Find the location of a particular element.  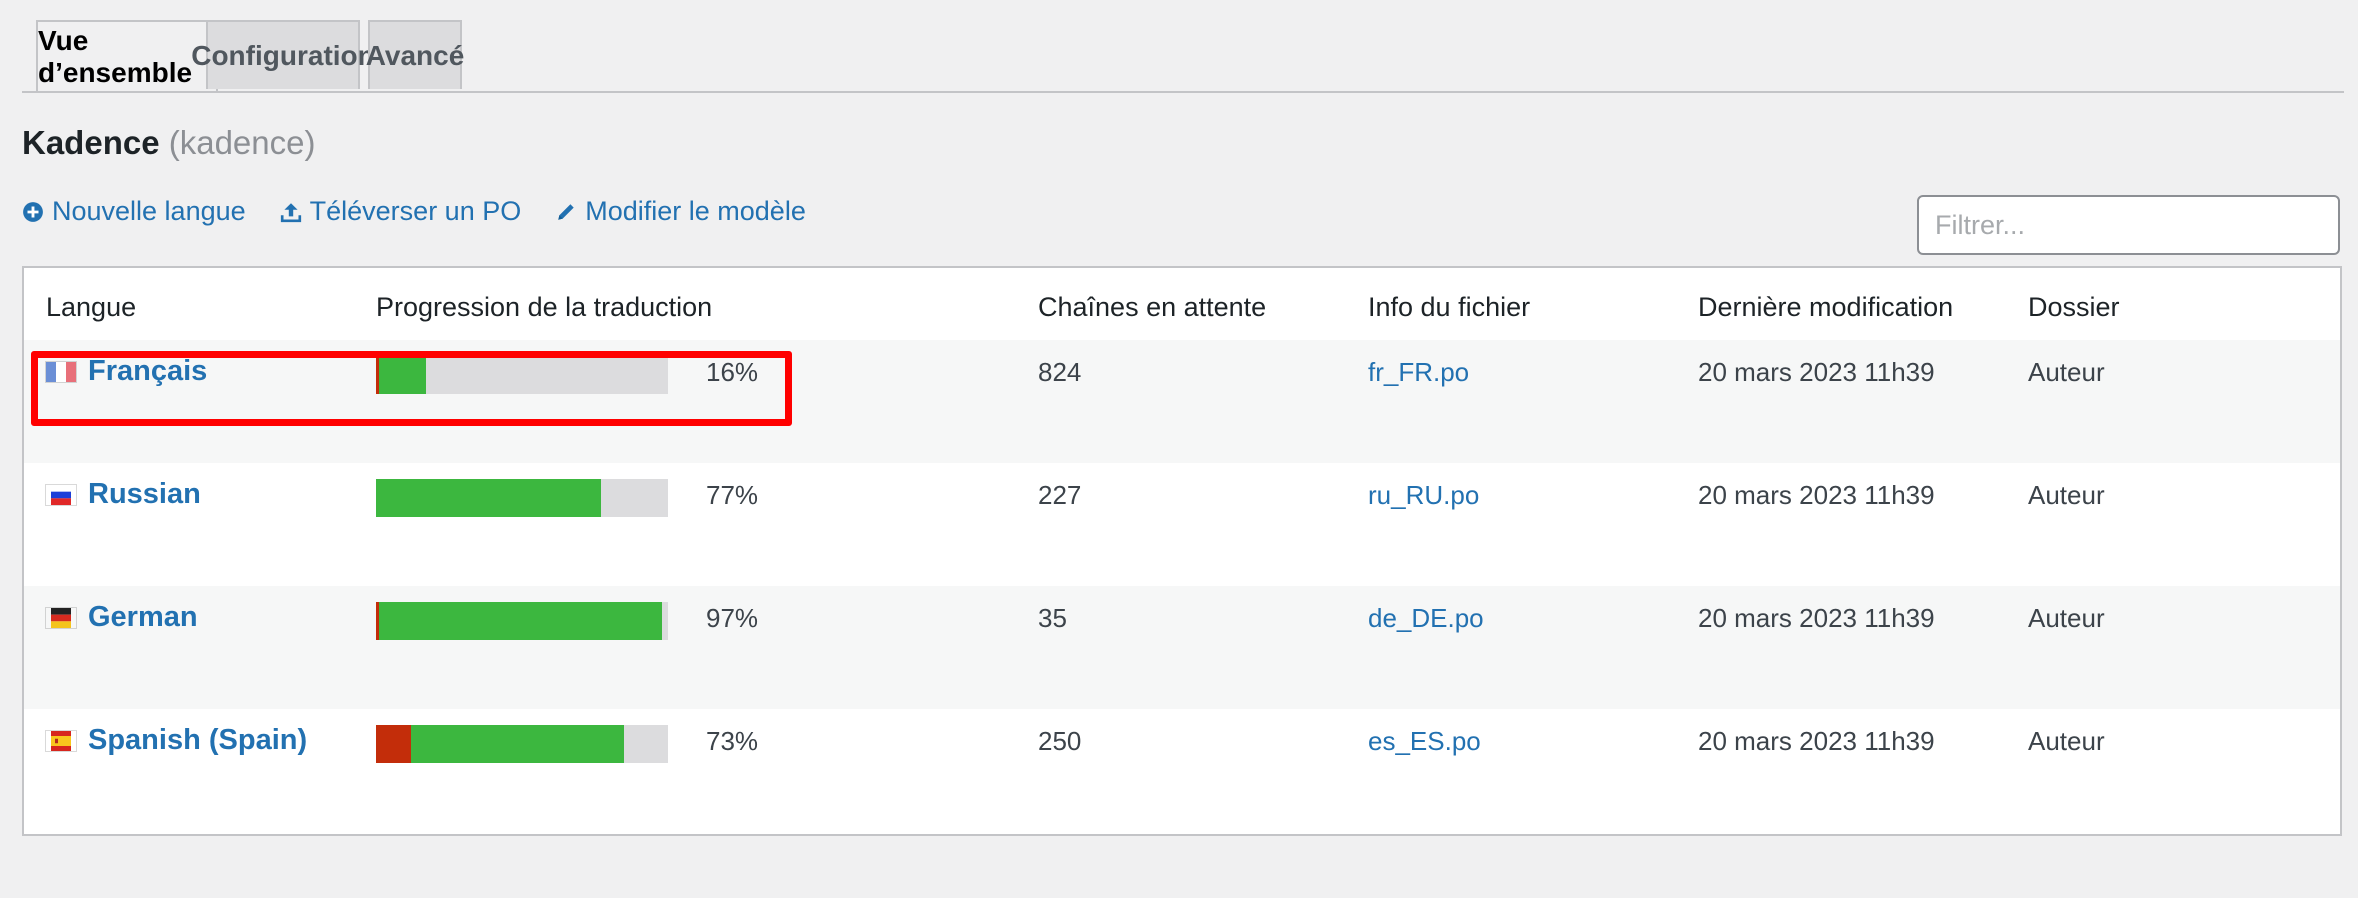

header-last-modified: Dernière modification is located at coordinates (1826, 307).